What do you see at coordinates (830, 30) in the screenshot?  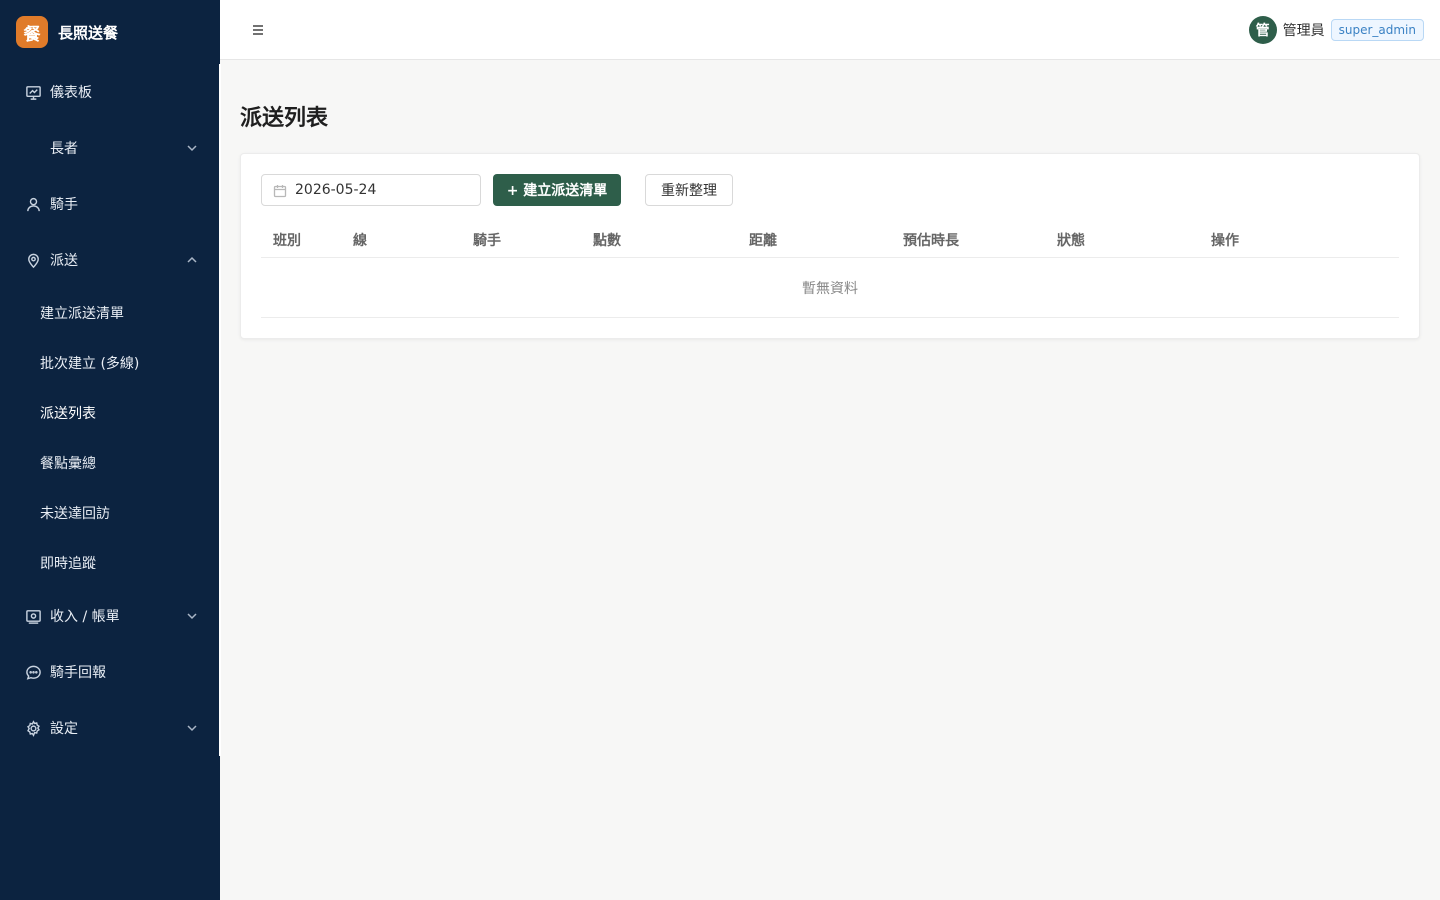 I see `top-header: 管 管理員 super_admin` at bounding box center [830, 30].